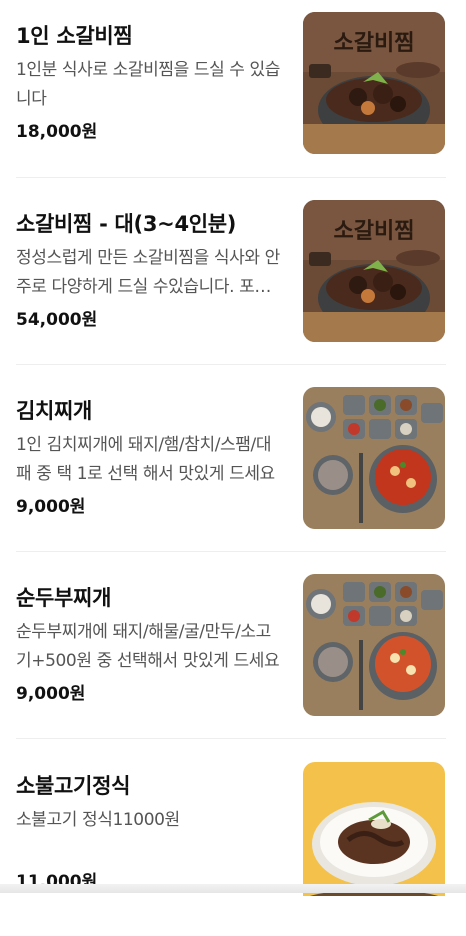 The height and width of the screenshot is (936, 466). Describe the element at coordinates (57, 132) in the screenshot. I see `menu-item-price: 18,000원` at that location.